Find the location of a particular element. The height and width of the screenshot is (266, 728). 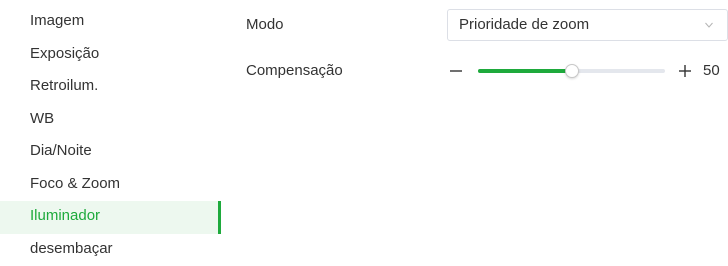

sidebar-item-dia-noite: Dia/Noite is located at coordinates (110, 152).